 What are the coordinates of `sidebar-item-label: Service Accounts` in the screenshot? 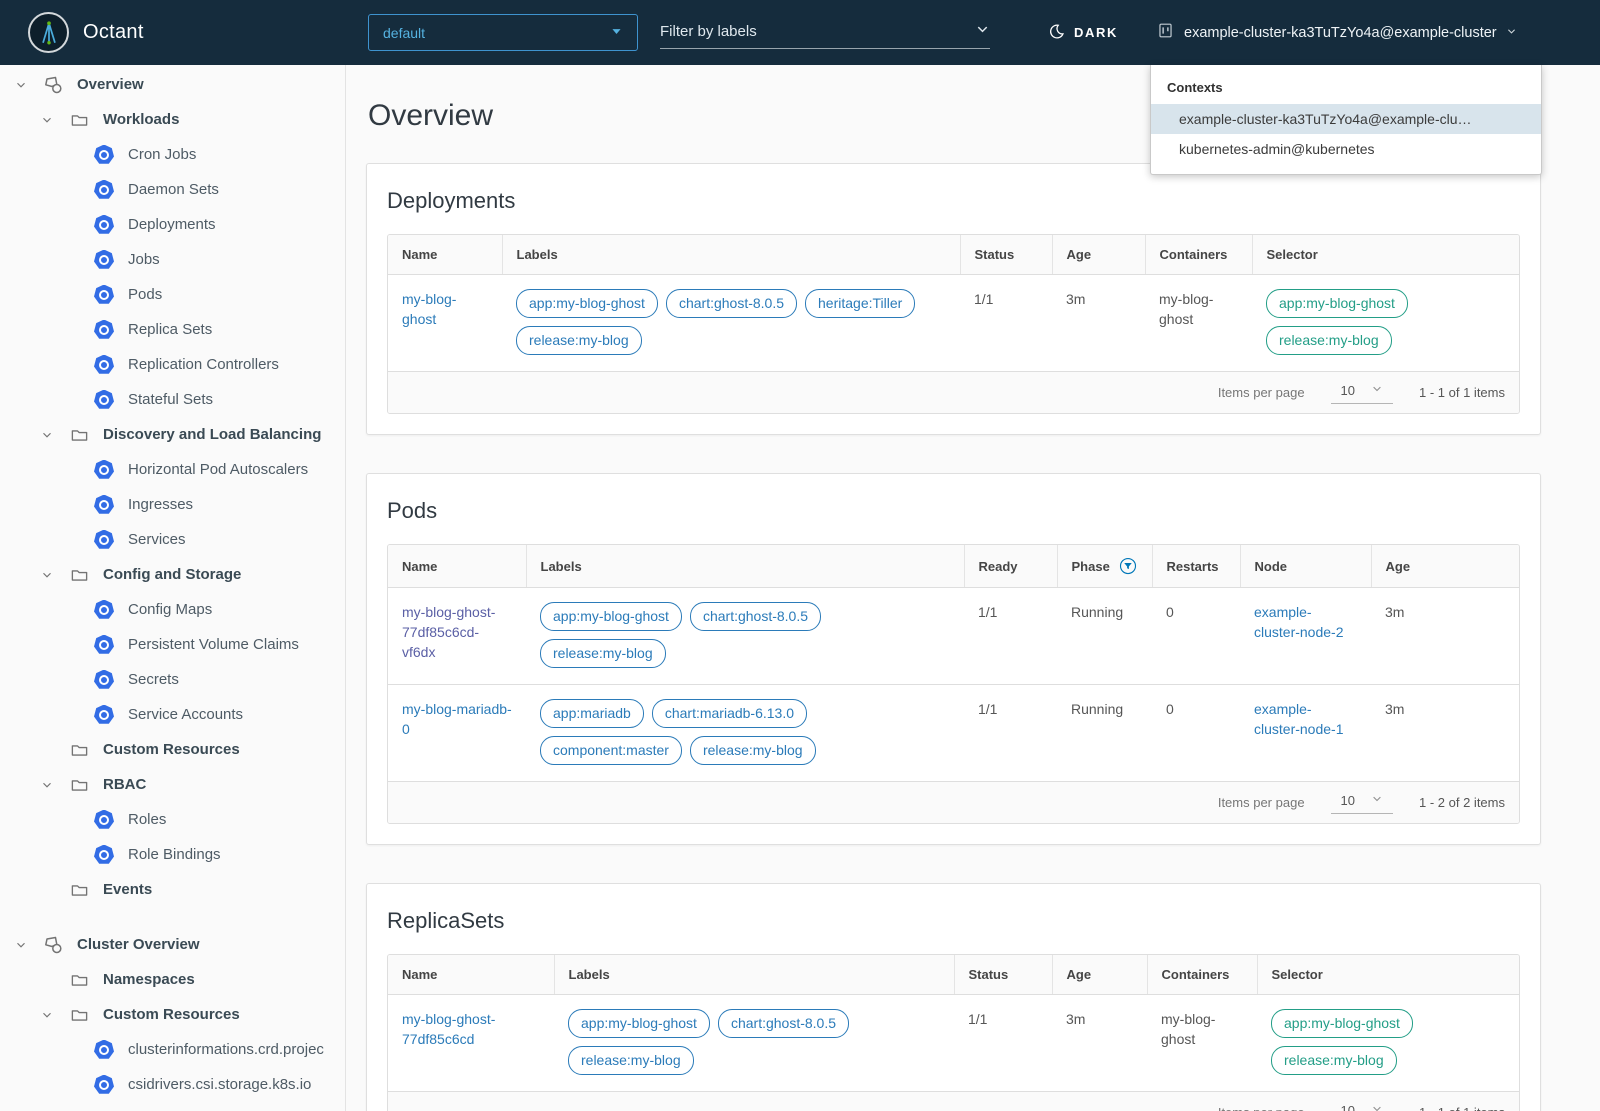 It's located at (186, 714).